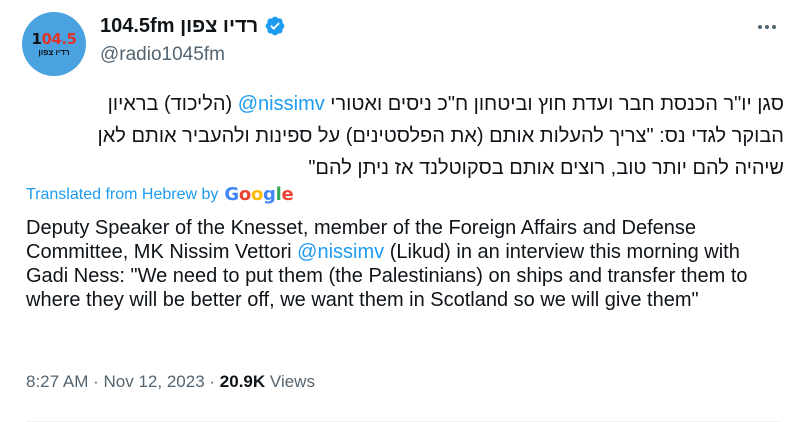 This screenshot has width=806, height=422. I want to click on views-count: 20.9K, so click(242, 381).